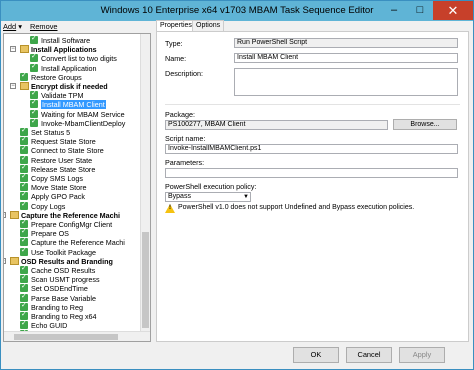 This screenshot has width=474, height=370. I want to click on tree-item-label: Branding to Reg x64, so click(64, 316).